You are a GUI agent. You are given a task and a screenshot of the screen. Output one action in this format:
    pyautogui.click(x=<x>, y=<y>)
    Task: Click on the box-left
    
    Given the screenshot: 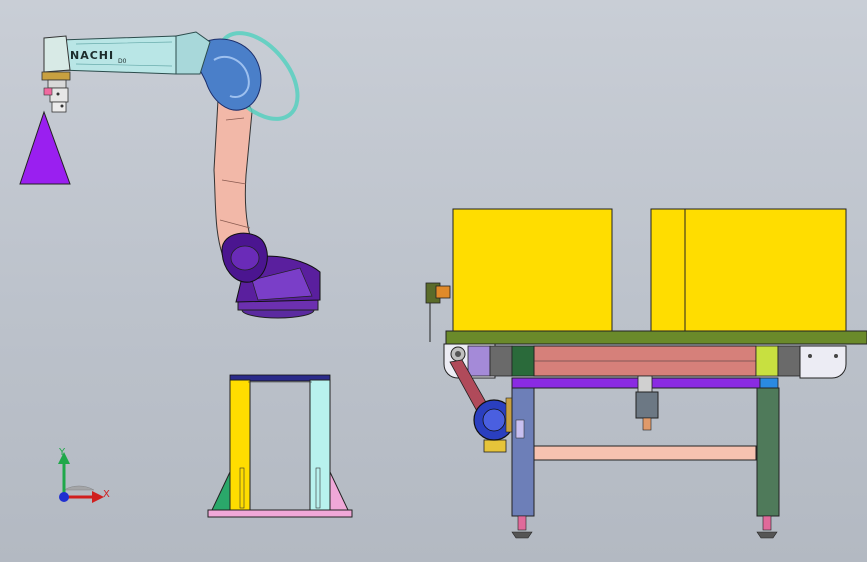 What is the action you would take?
    pyautogui.click(x=532, y=270)
    